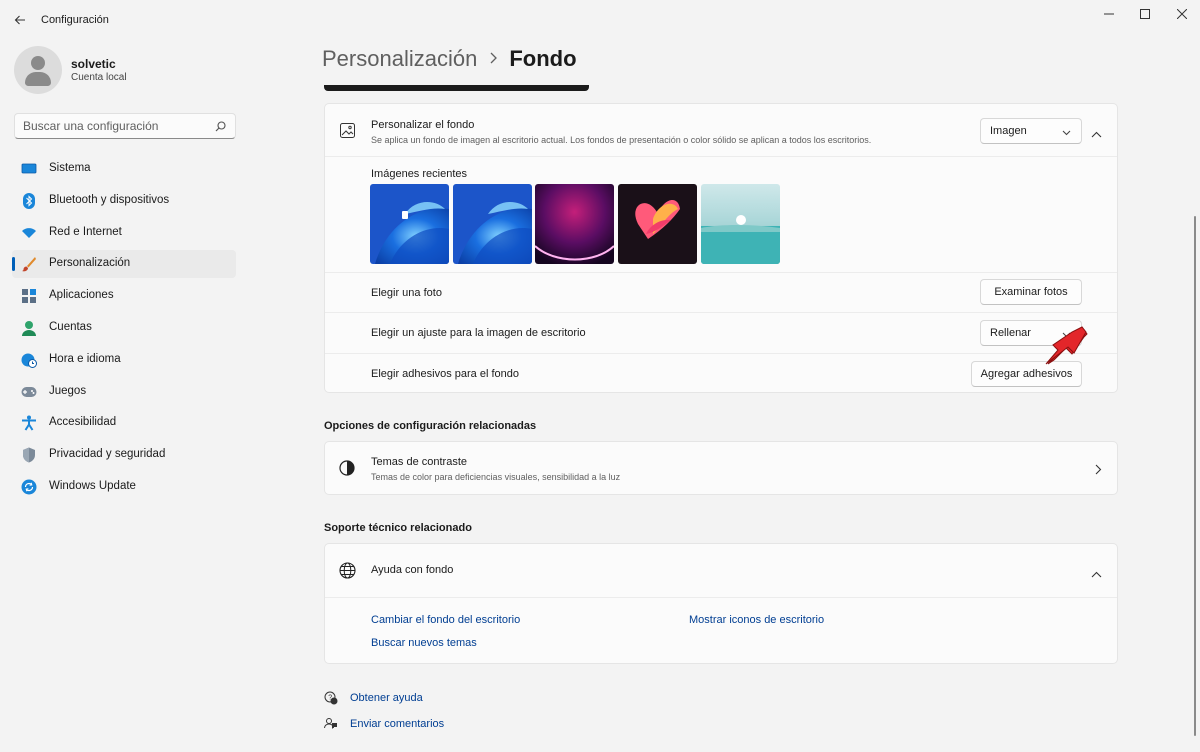 The height and width of the screenshot is (752, 1200). What do you see at coordinates (1008, 131) in the screenshot?
I see `background-type-value: Imagen` at bounding box center [1008, 131].